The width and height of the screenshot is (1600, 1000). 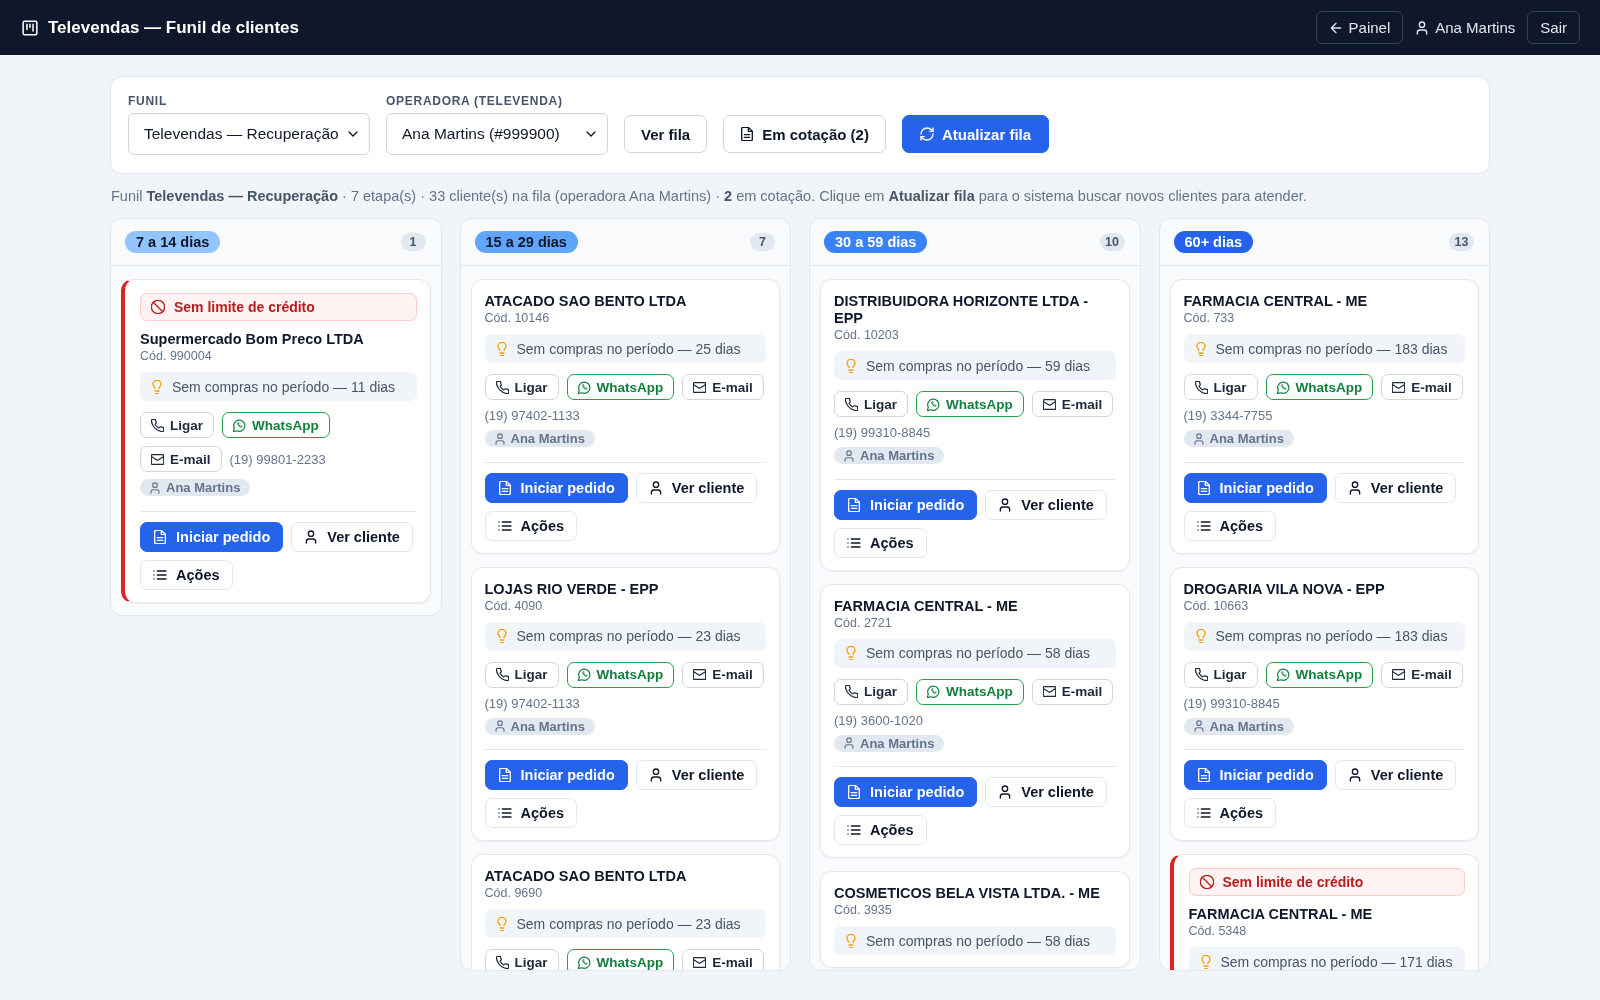 I want to click on view-queue-button: Ver fila, so click(x=666, y=134).